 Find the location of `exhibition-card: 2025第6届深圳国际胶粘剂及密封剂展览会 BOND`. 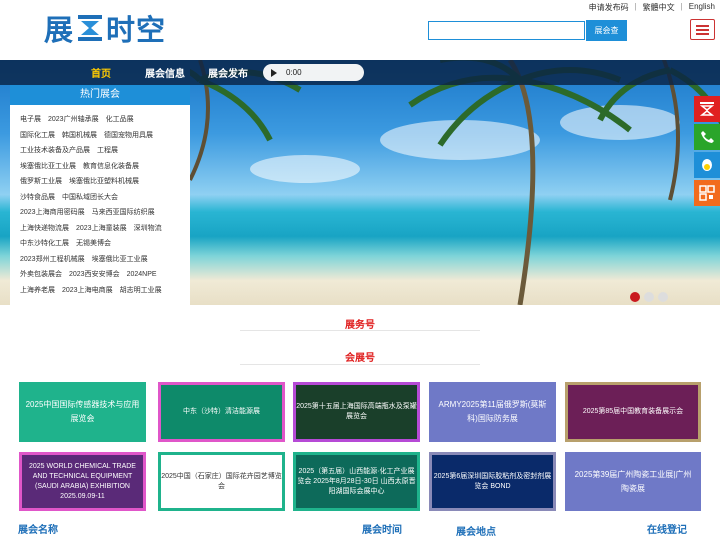

exhibition-card: 2025第6届深圳国际胶粘剂及密封剂展览会 BOND is located at coordinates (492, 481).